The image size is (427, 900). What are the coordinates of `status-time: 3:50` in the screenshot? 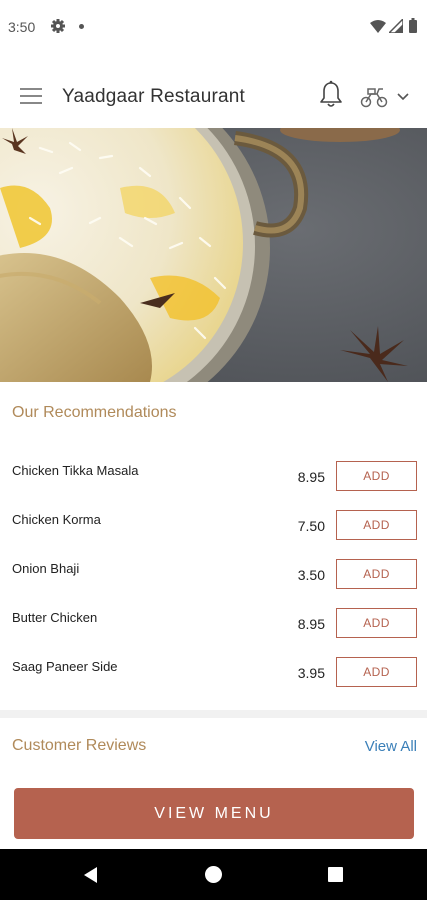 It's located at (22, 27).